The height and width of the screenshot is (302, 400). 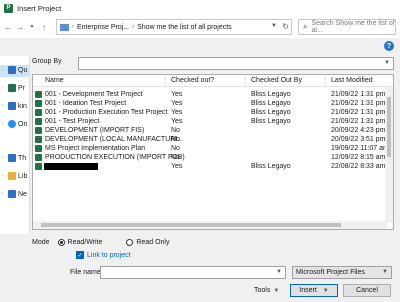 I want to click on nav-item-label: Pr, so click(x=21, y=88).